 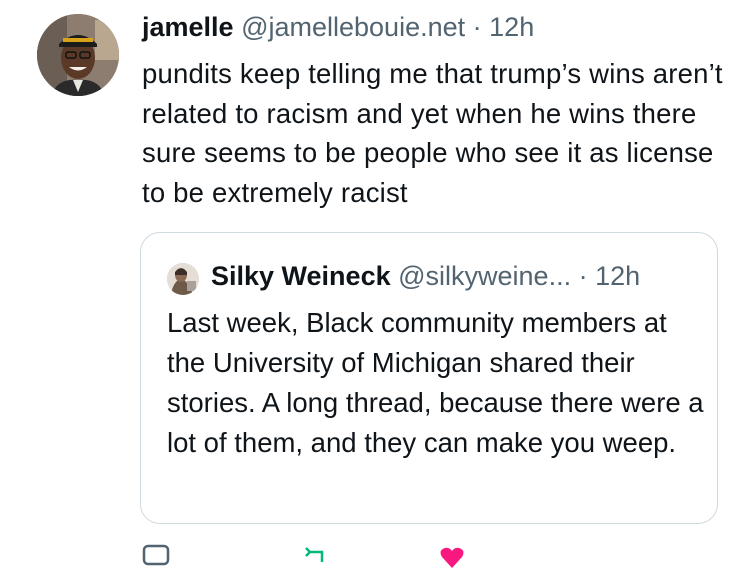 I want to click on quoted-author-avatar-image, so click(x=183, y=279).